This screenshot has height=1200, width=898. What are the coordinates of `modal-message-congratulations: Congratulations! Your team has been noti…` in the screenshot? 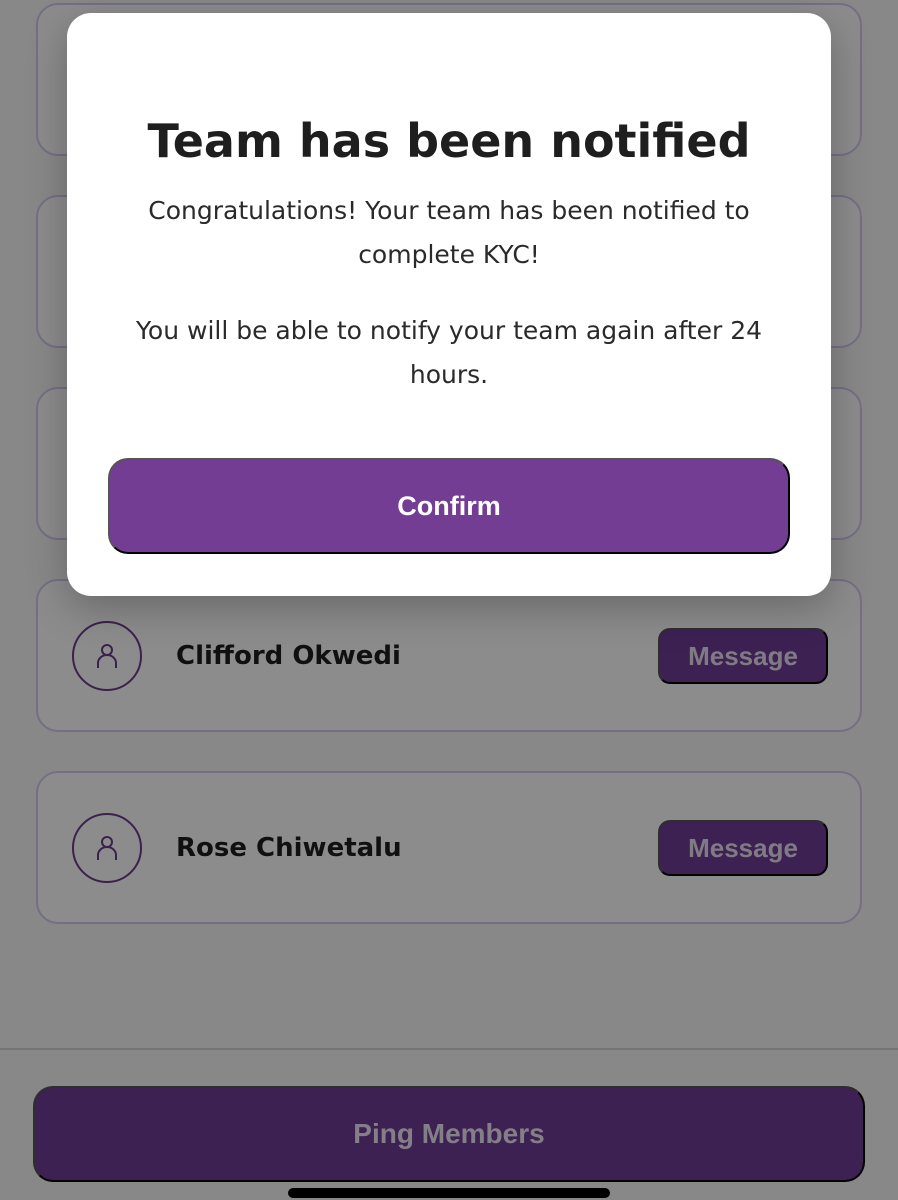 It's located at (449, 232).